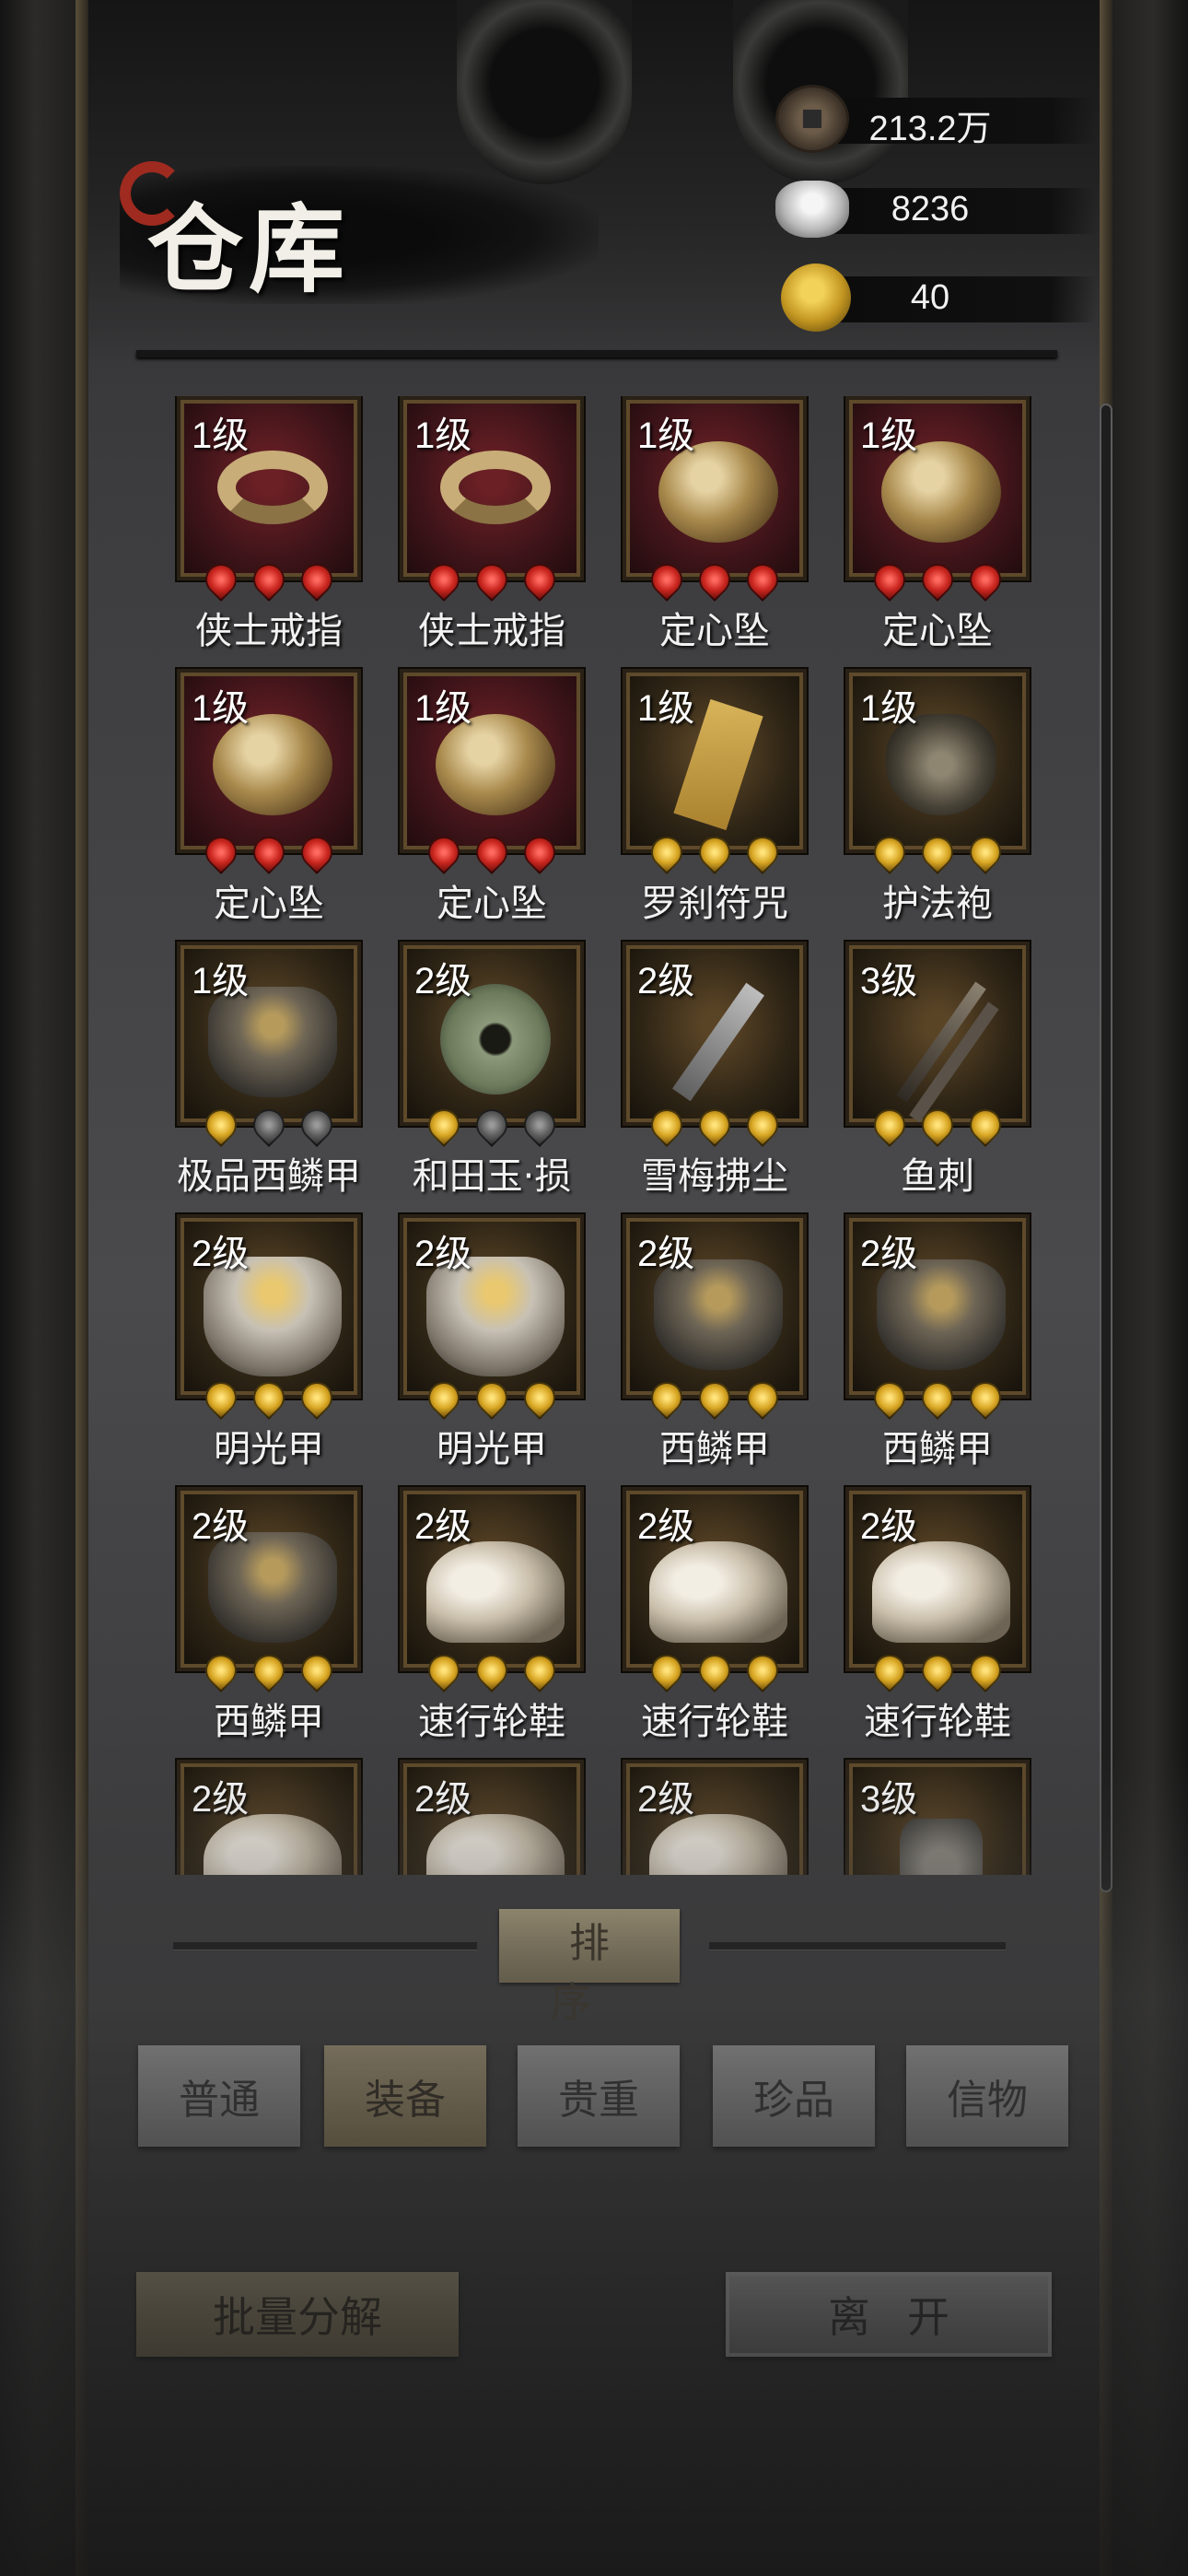 The width and height of the screenshot is (1188, 2576). Describe the element at coordinates (297, 2314) in the screenshot. I see `bulk-decompose-button: 批量分解` at that location.